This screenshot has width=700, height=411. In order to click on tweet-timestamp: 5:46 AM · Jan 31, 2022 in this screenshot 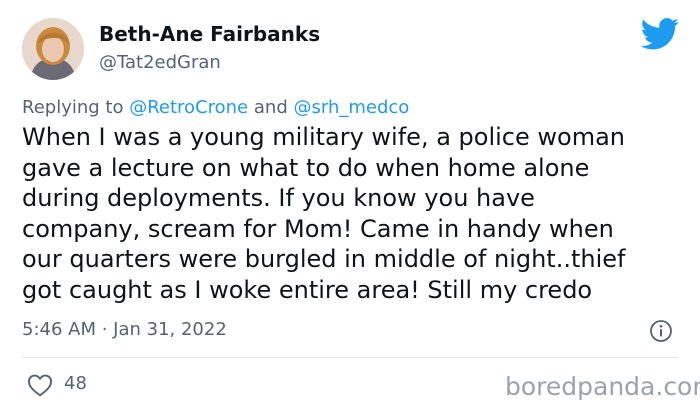, I will do `click(124, 329)`.